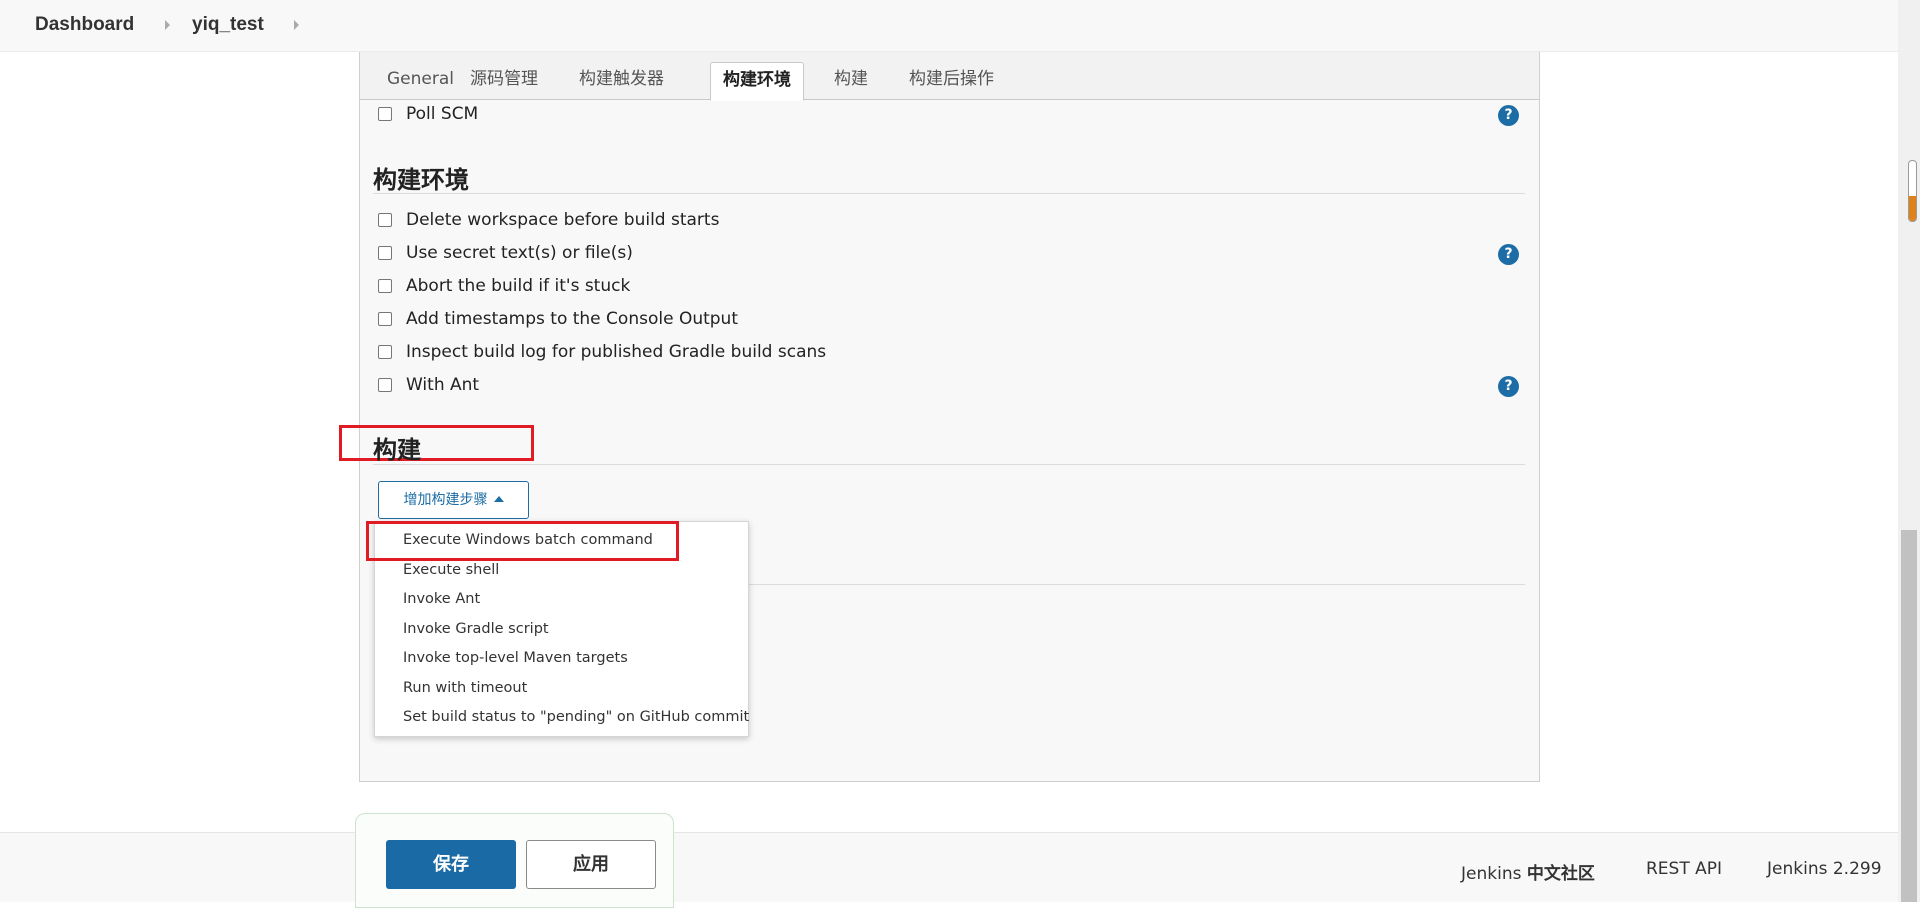 The height and width of the screenshot is (908, 1920). I want to click on tab-post-build: 构建后操作, so click(951, 81).